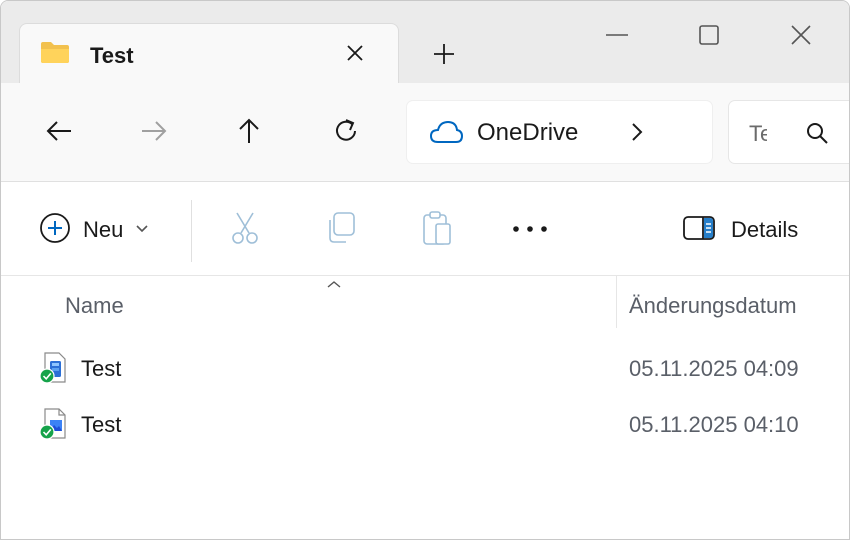  Describe the element at coordinates (154, 131) in the screenshot. I see `arrow-right-icon` at that location.